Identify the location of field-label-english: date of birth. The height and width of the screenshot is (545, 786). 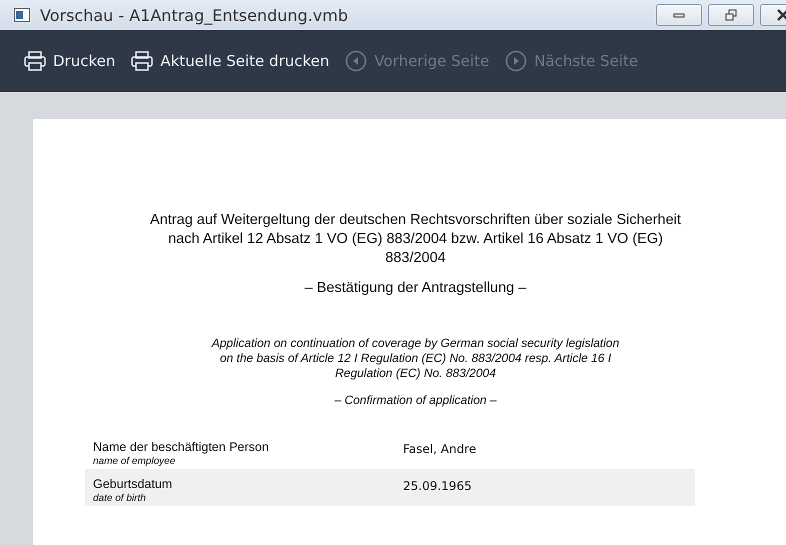
(120, 498).